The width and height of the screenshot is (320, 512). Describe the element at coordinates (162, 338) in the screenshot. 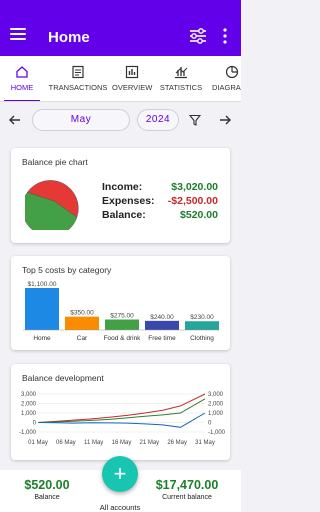

I see `bar-category-label: Free time` at that location.